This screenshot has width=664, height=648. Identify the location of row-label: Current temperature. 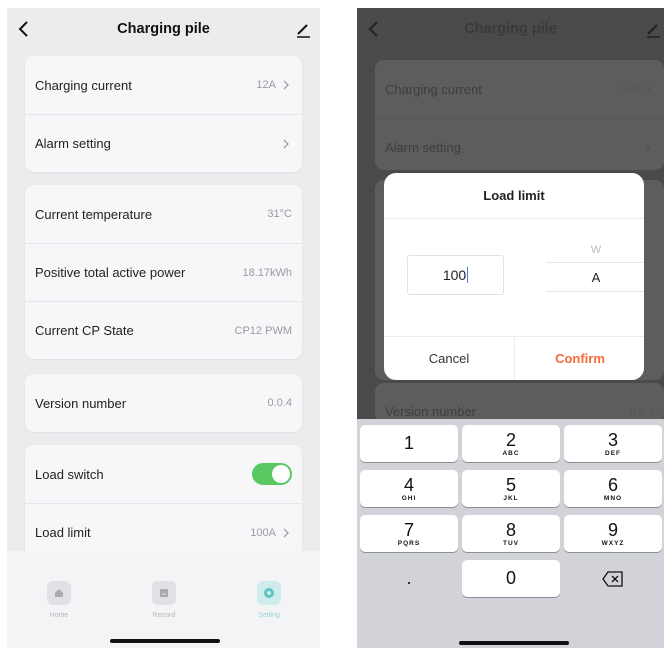
(94, 214).